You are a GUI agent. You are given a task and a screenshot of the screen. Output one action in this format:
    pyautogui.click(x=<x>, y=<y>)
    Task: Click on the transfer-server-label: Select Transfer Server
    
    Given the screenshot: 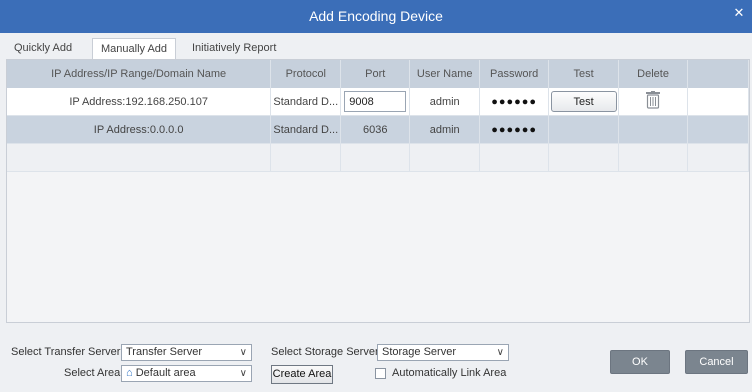 What is the action you would take?
    pyautogui.click(x=66, y=352)
    